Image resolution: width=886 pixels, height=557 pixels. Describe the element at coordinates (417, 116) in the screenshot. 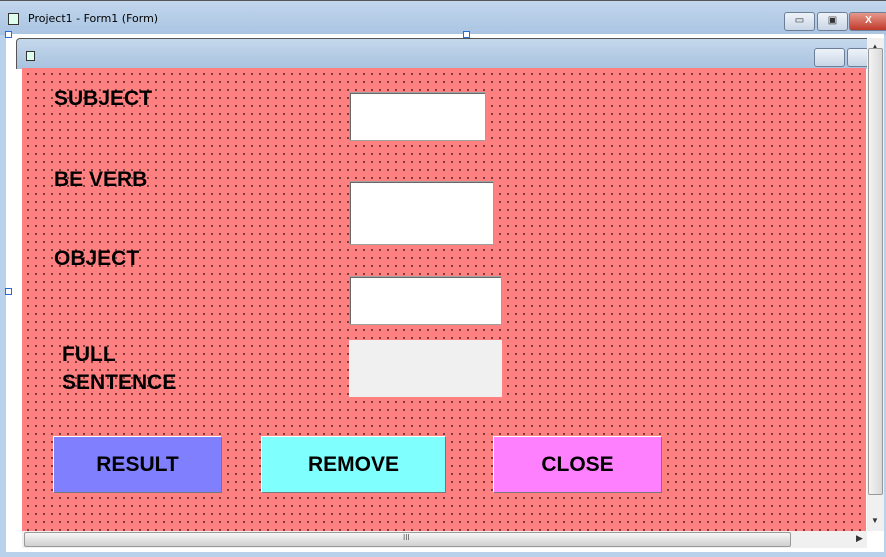

I see `subject-input` at that location.